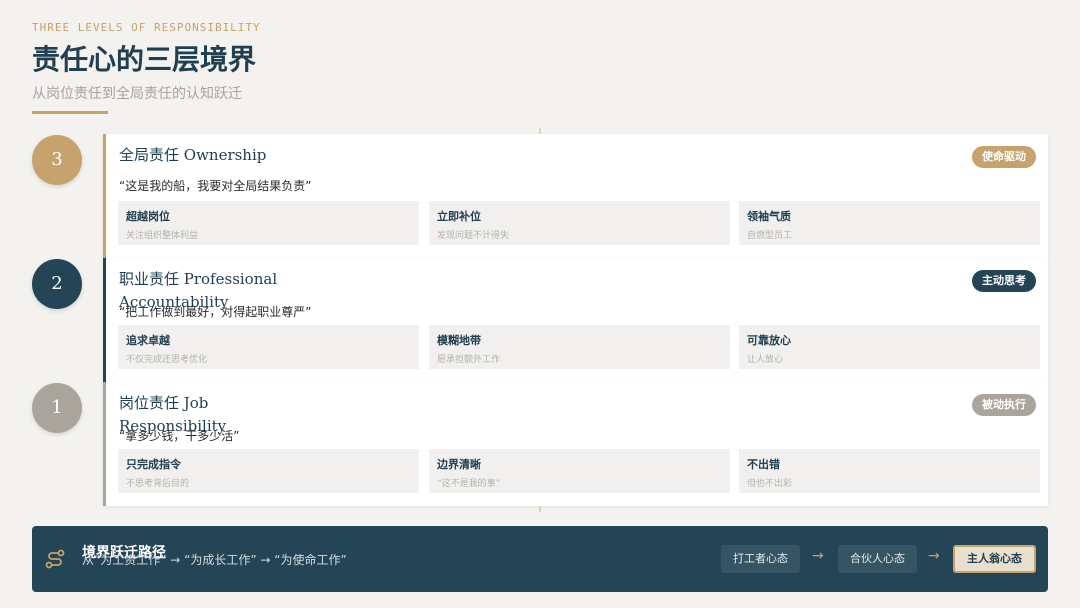  What do you see at coordinates (877, 559) in the screenshot?
I see `step-partner-mindset: 合伙人心态` at bounding box center [877, 559].